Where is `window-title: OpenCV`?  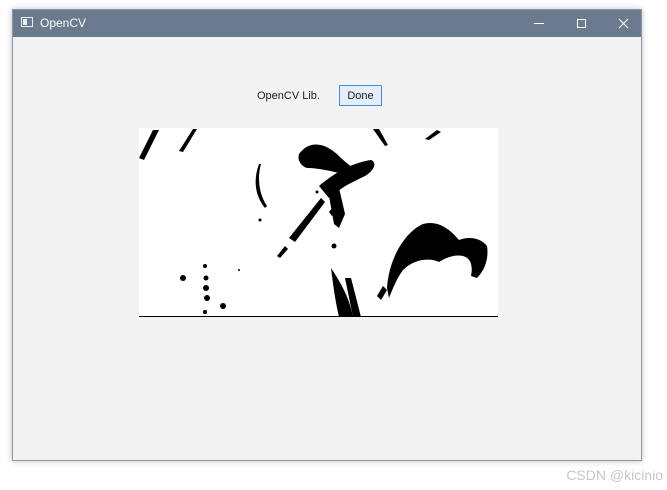
window-title: OpenCV is located at coordinates (63, 23).